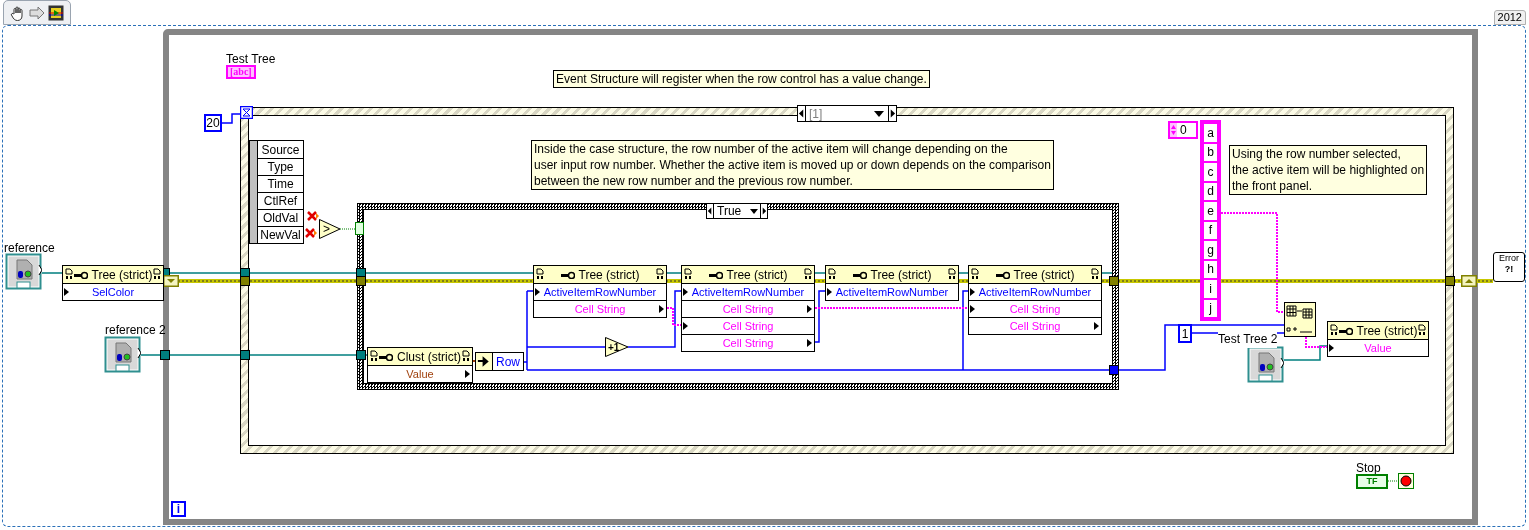  Describe the element at coordinates (1406, 481) in the screenshot. I see `stop-icon` at that location.